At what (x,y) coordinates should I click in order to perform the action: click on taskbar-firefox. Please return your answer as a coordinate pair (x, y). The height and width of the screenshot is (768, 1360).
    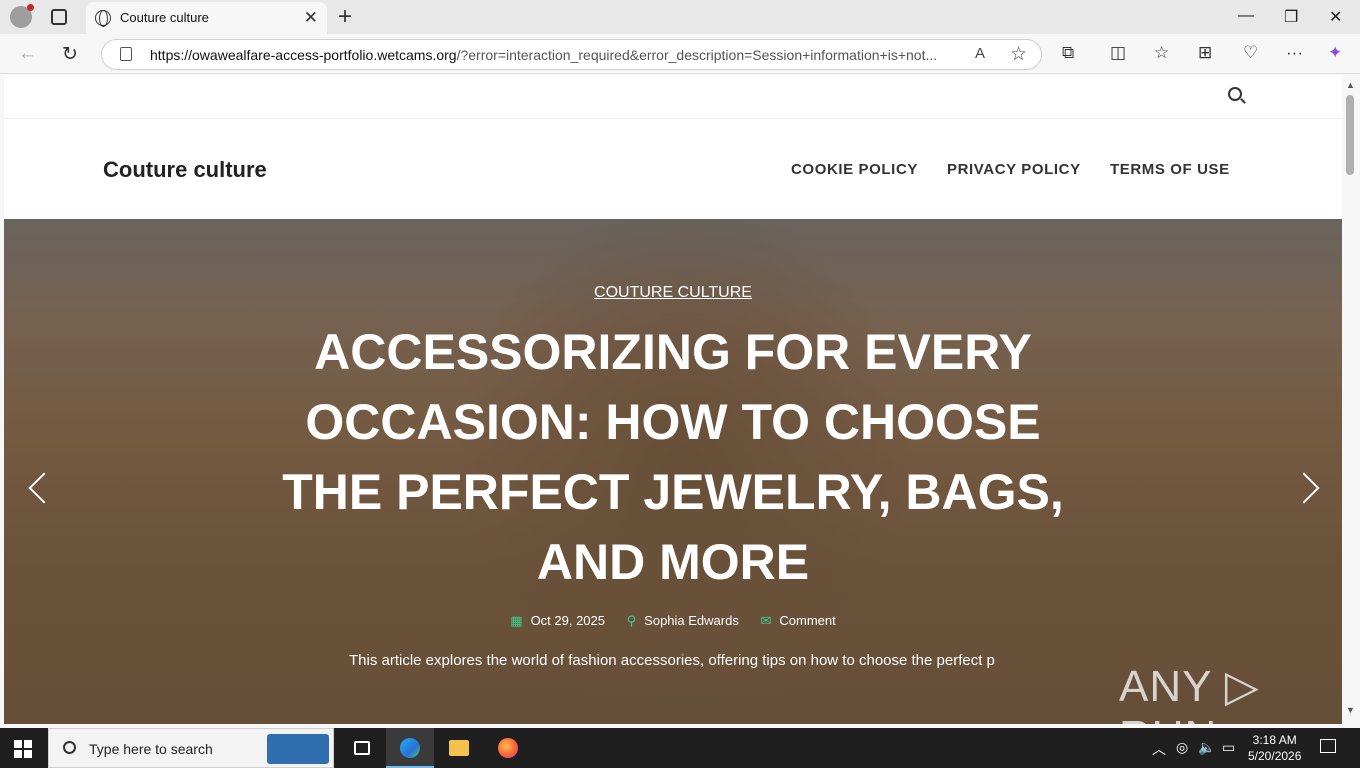
    Looking at the image, I should click on (508, 748).